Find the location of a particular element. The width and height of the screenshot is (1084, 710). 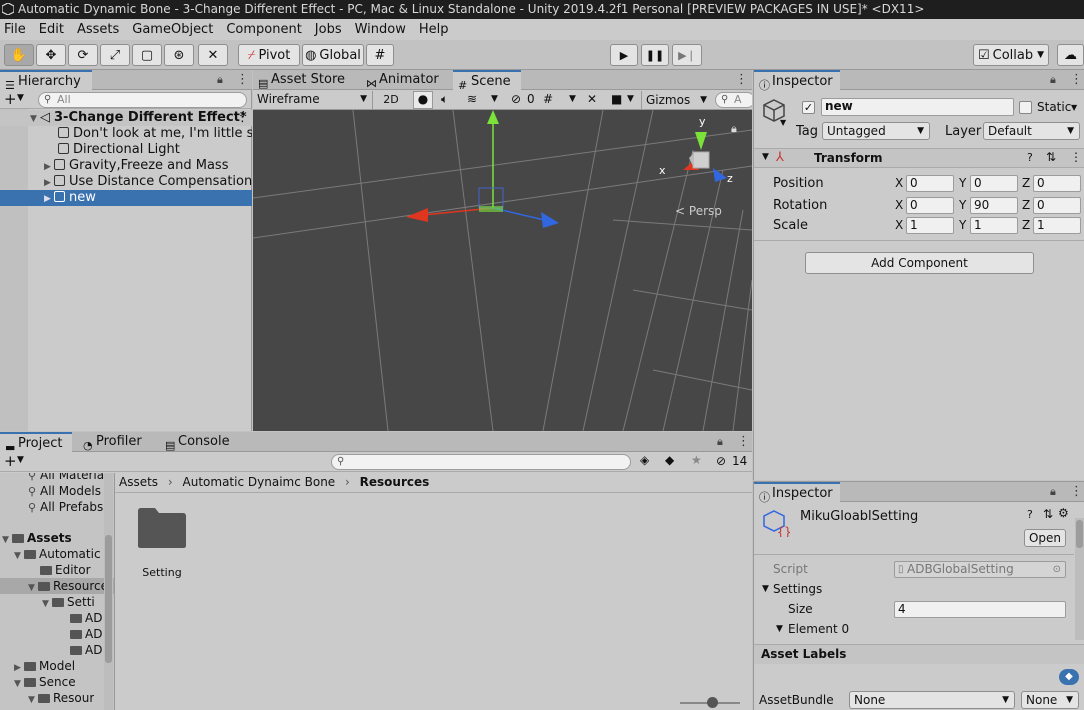

breadcrumb-item: Assets is located at coordinates (138, 482).